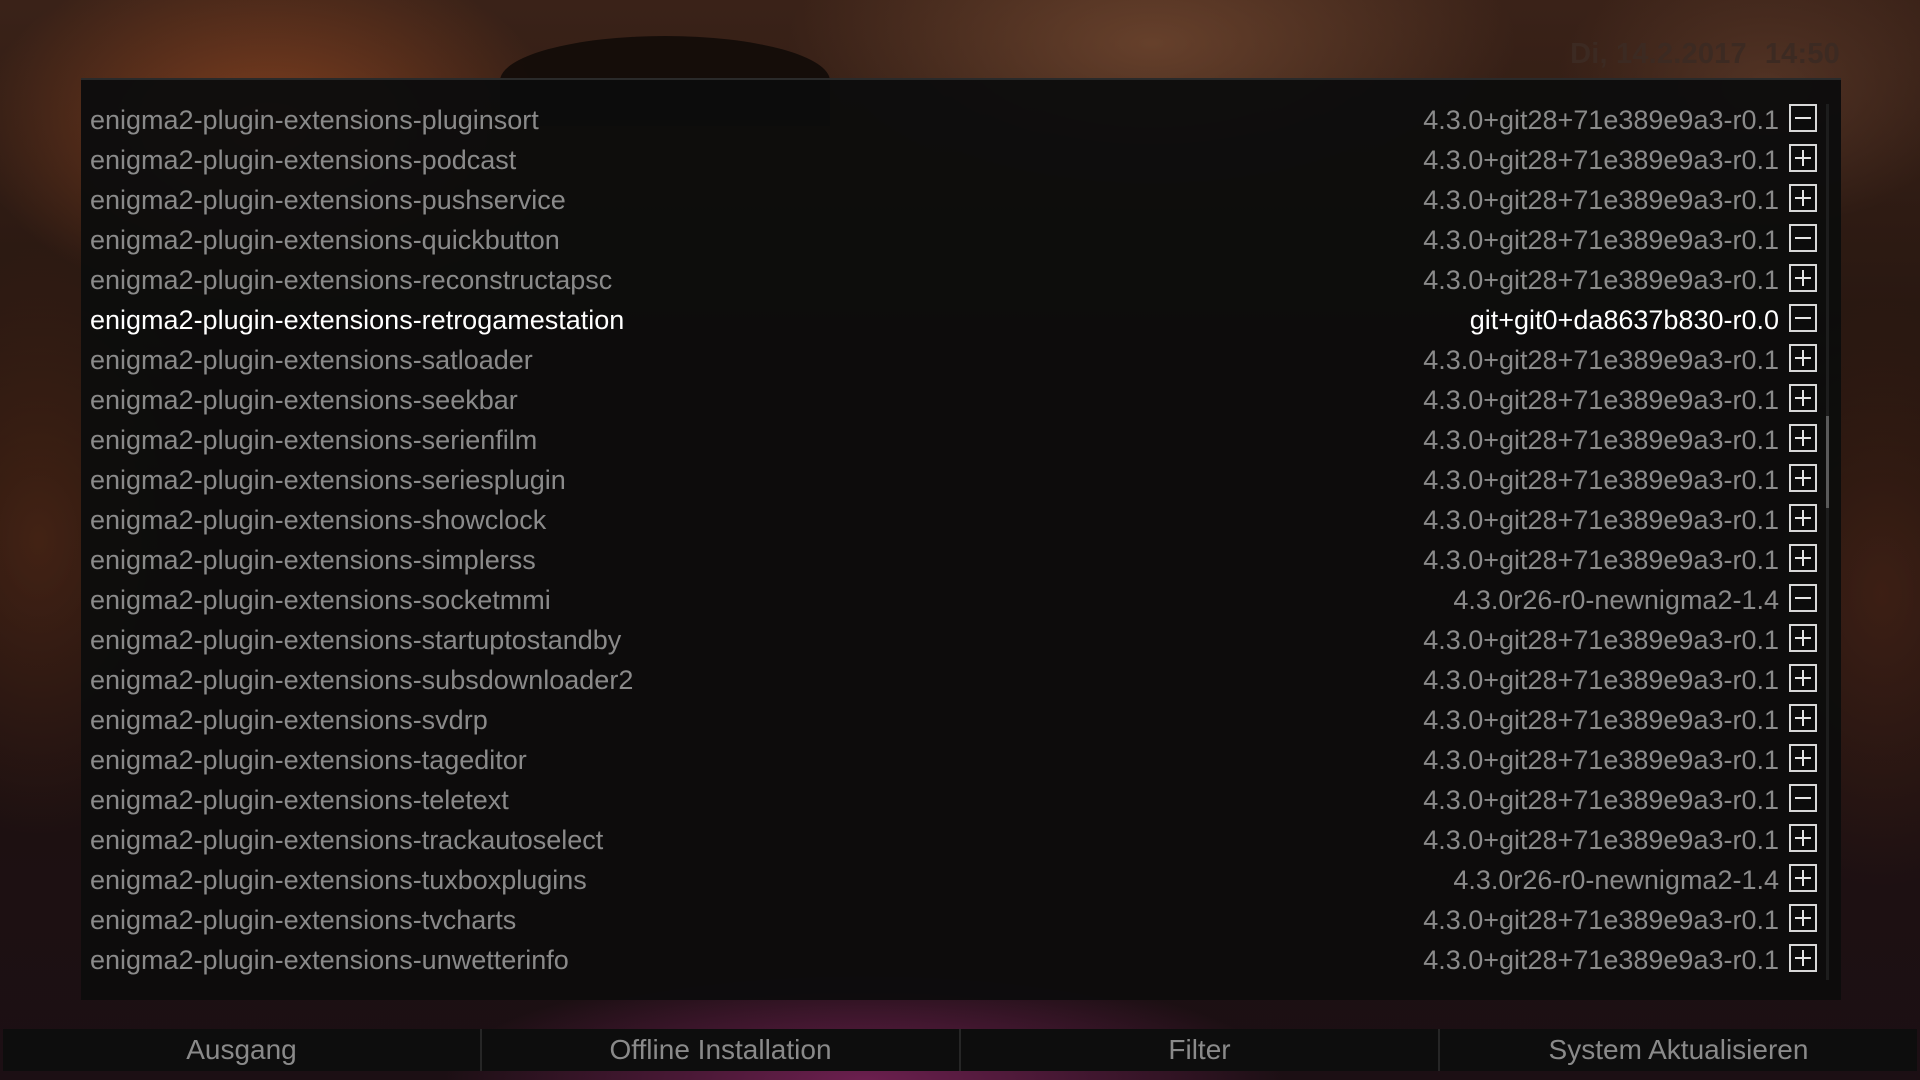 Image resolution: width=1920 pixels, height=1080 pixels. Describe the element at coordinates (299, 800) in the screenshot. I see `package-name: enigma2-plugin-extensions-teletext` at that location.